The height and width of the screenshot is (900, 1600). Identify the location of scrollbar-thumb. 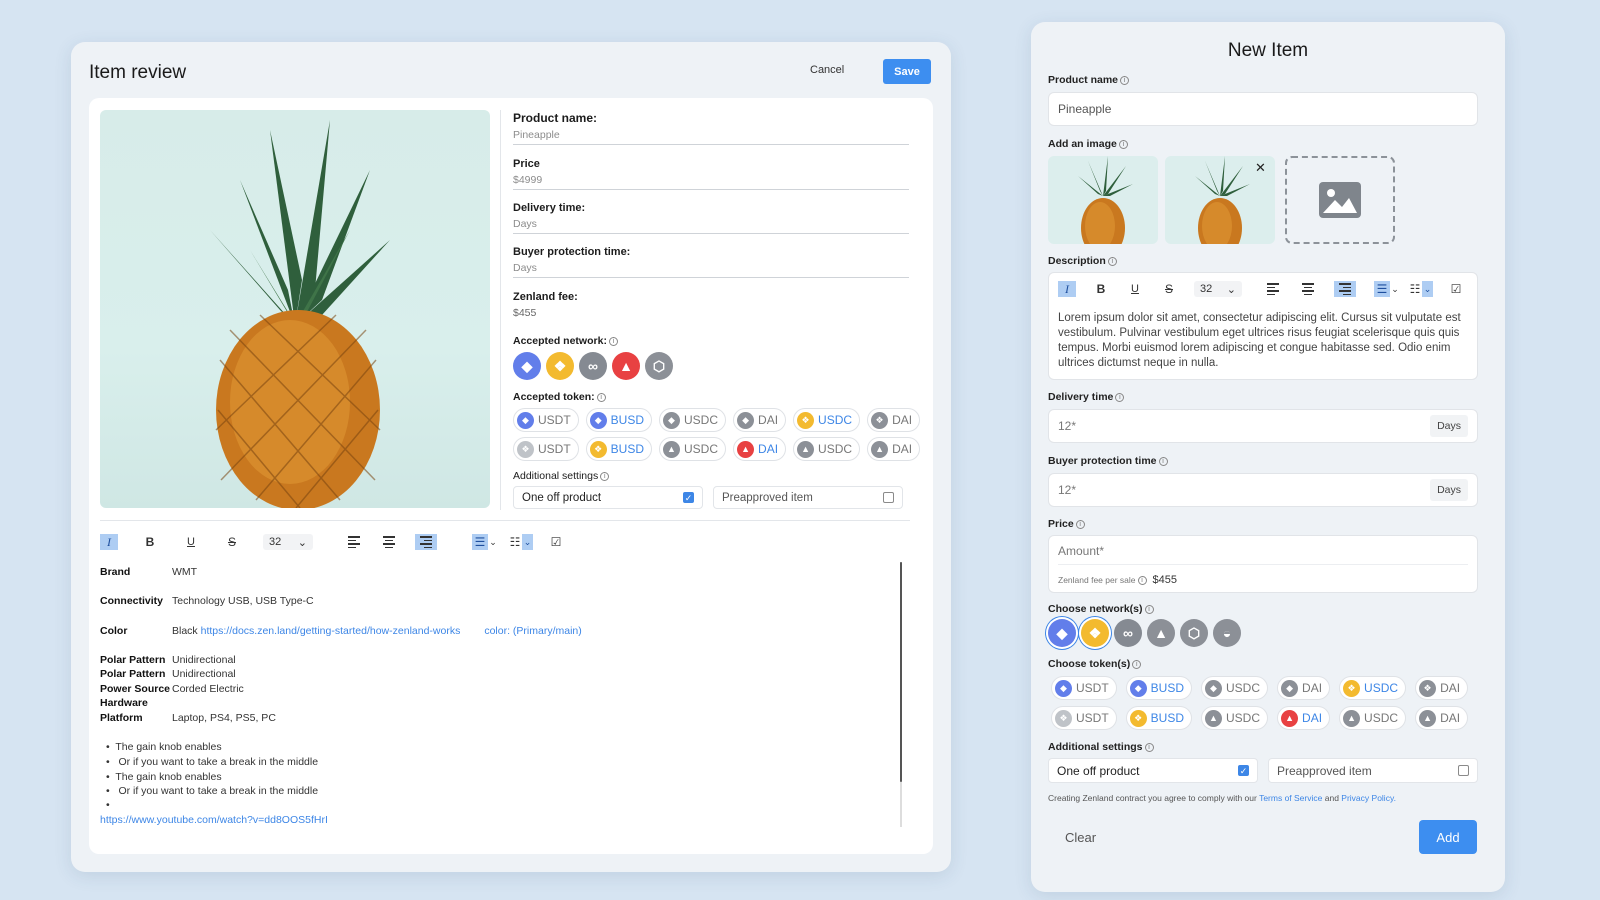
(901, 672).